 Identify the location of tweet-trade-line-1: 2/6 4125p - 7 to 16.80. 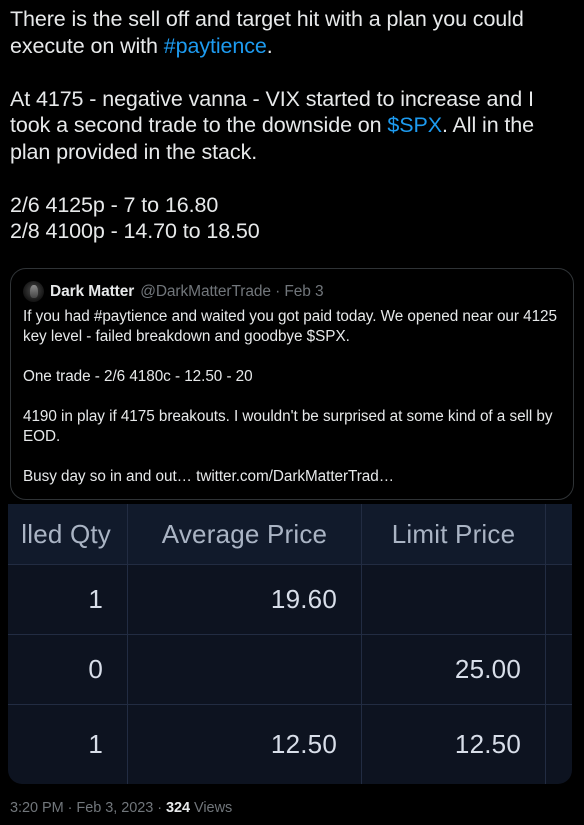
(114, 204).